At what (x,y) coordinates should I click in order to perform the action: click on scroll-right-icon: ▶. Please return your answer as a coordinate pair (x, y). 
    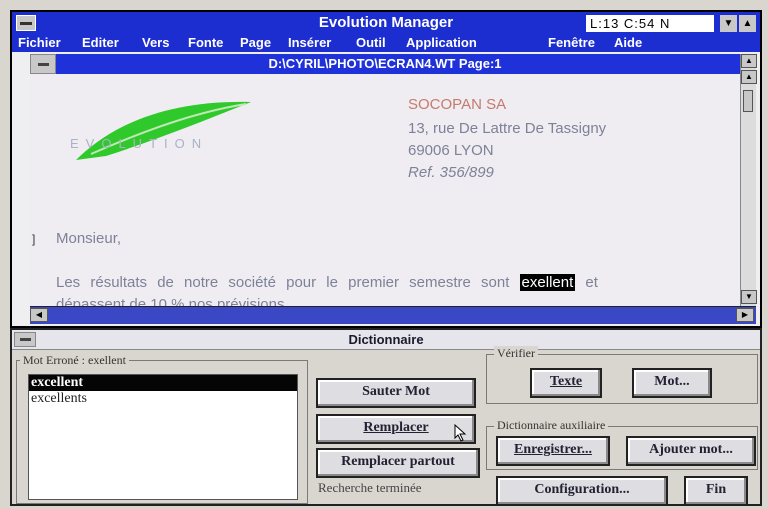
    Looking at the image, I should click on (745, 315).